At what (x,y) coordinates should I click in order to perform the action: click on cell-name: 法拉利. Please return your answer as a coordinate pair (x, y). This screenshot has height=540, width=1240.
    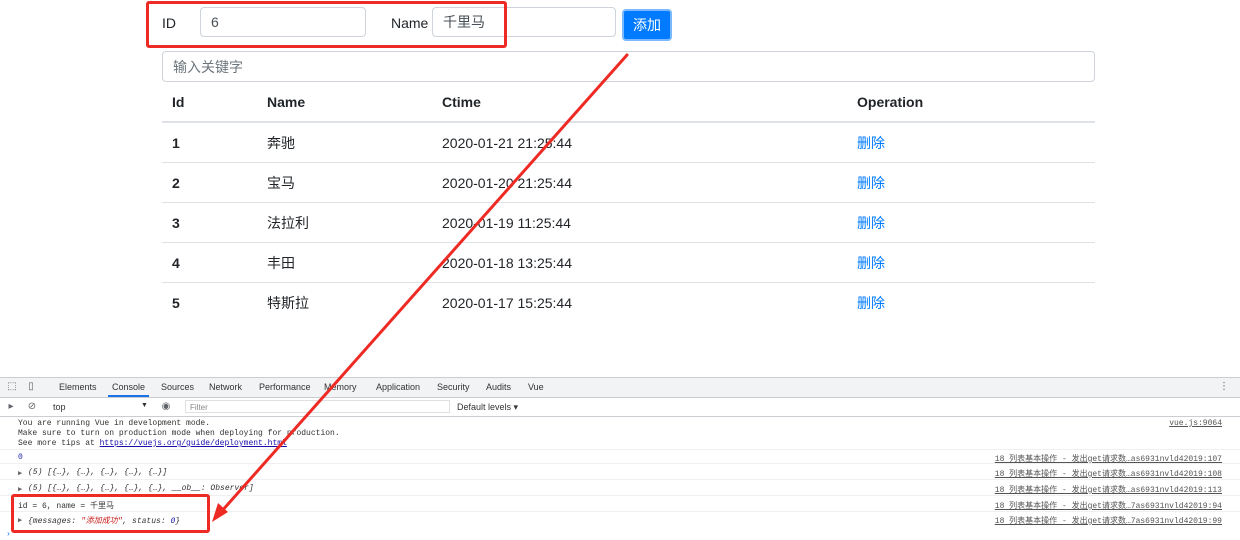
    Looking at the image, I should click on (344, 222).